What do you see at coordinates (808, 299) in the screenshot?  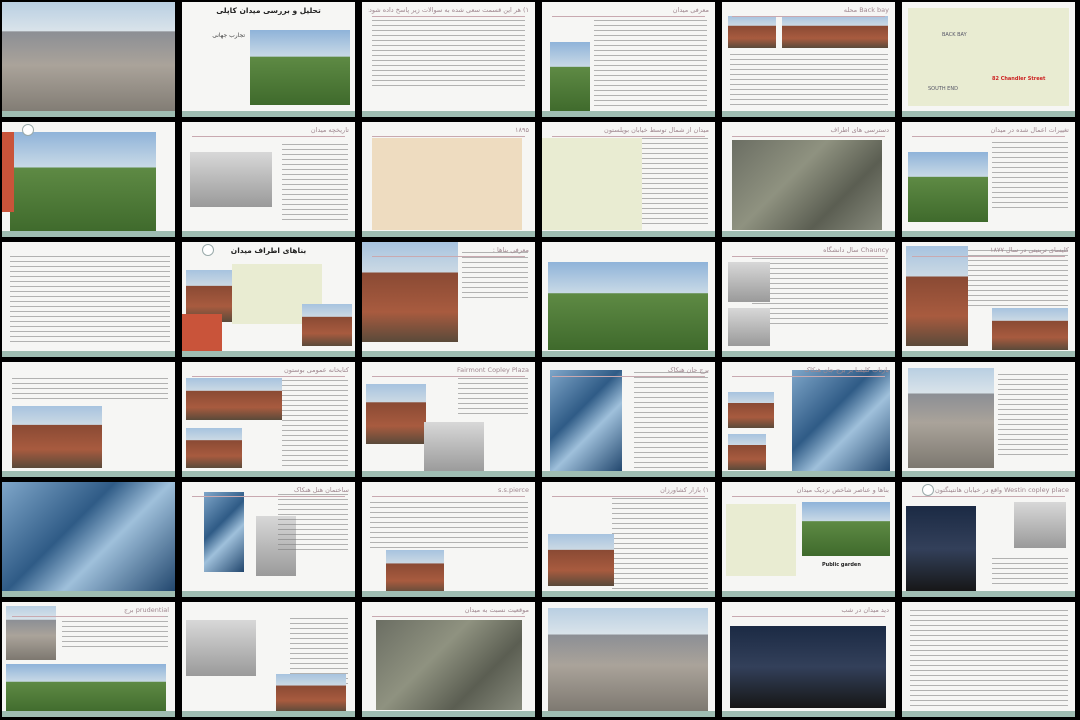 I see `slide-thumbnail-17: Chauncy سال دانشگاه` at bounding box center [808, 299].